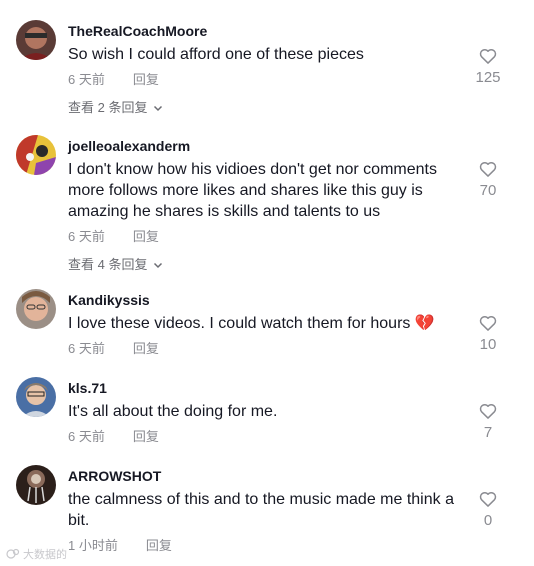  What do you see at coordinates (488, 344) in the screenshot?
I see `like-count: 10` at bounding box center [488, 344].